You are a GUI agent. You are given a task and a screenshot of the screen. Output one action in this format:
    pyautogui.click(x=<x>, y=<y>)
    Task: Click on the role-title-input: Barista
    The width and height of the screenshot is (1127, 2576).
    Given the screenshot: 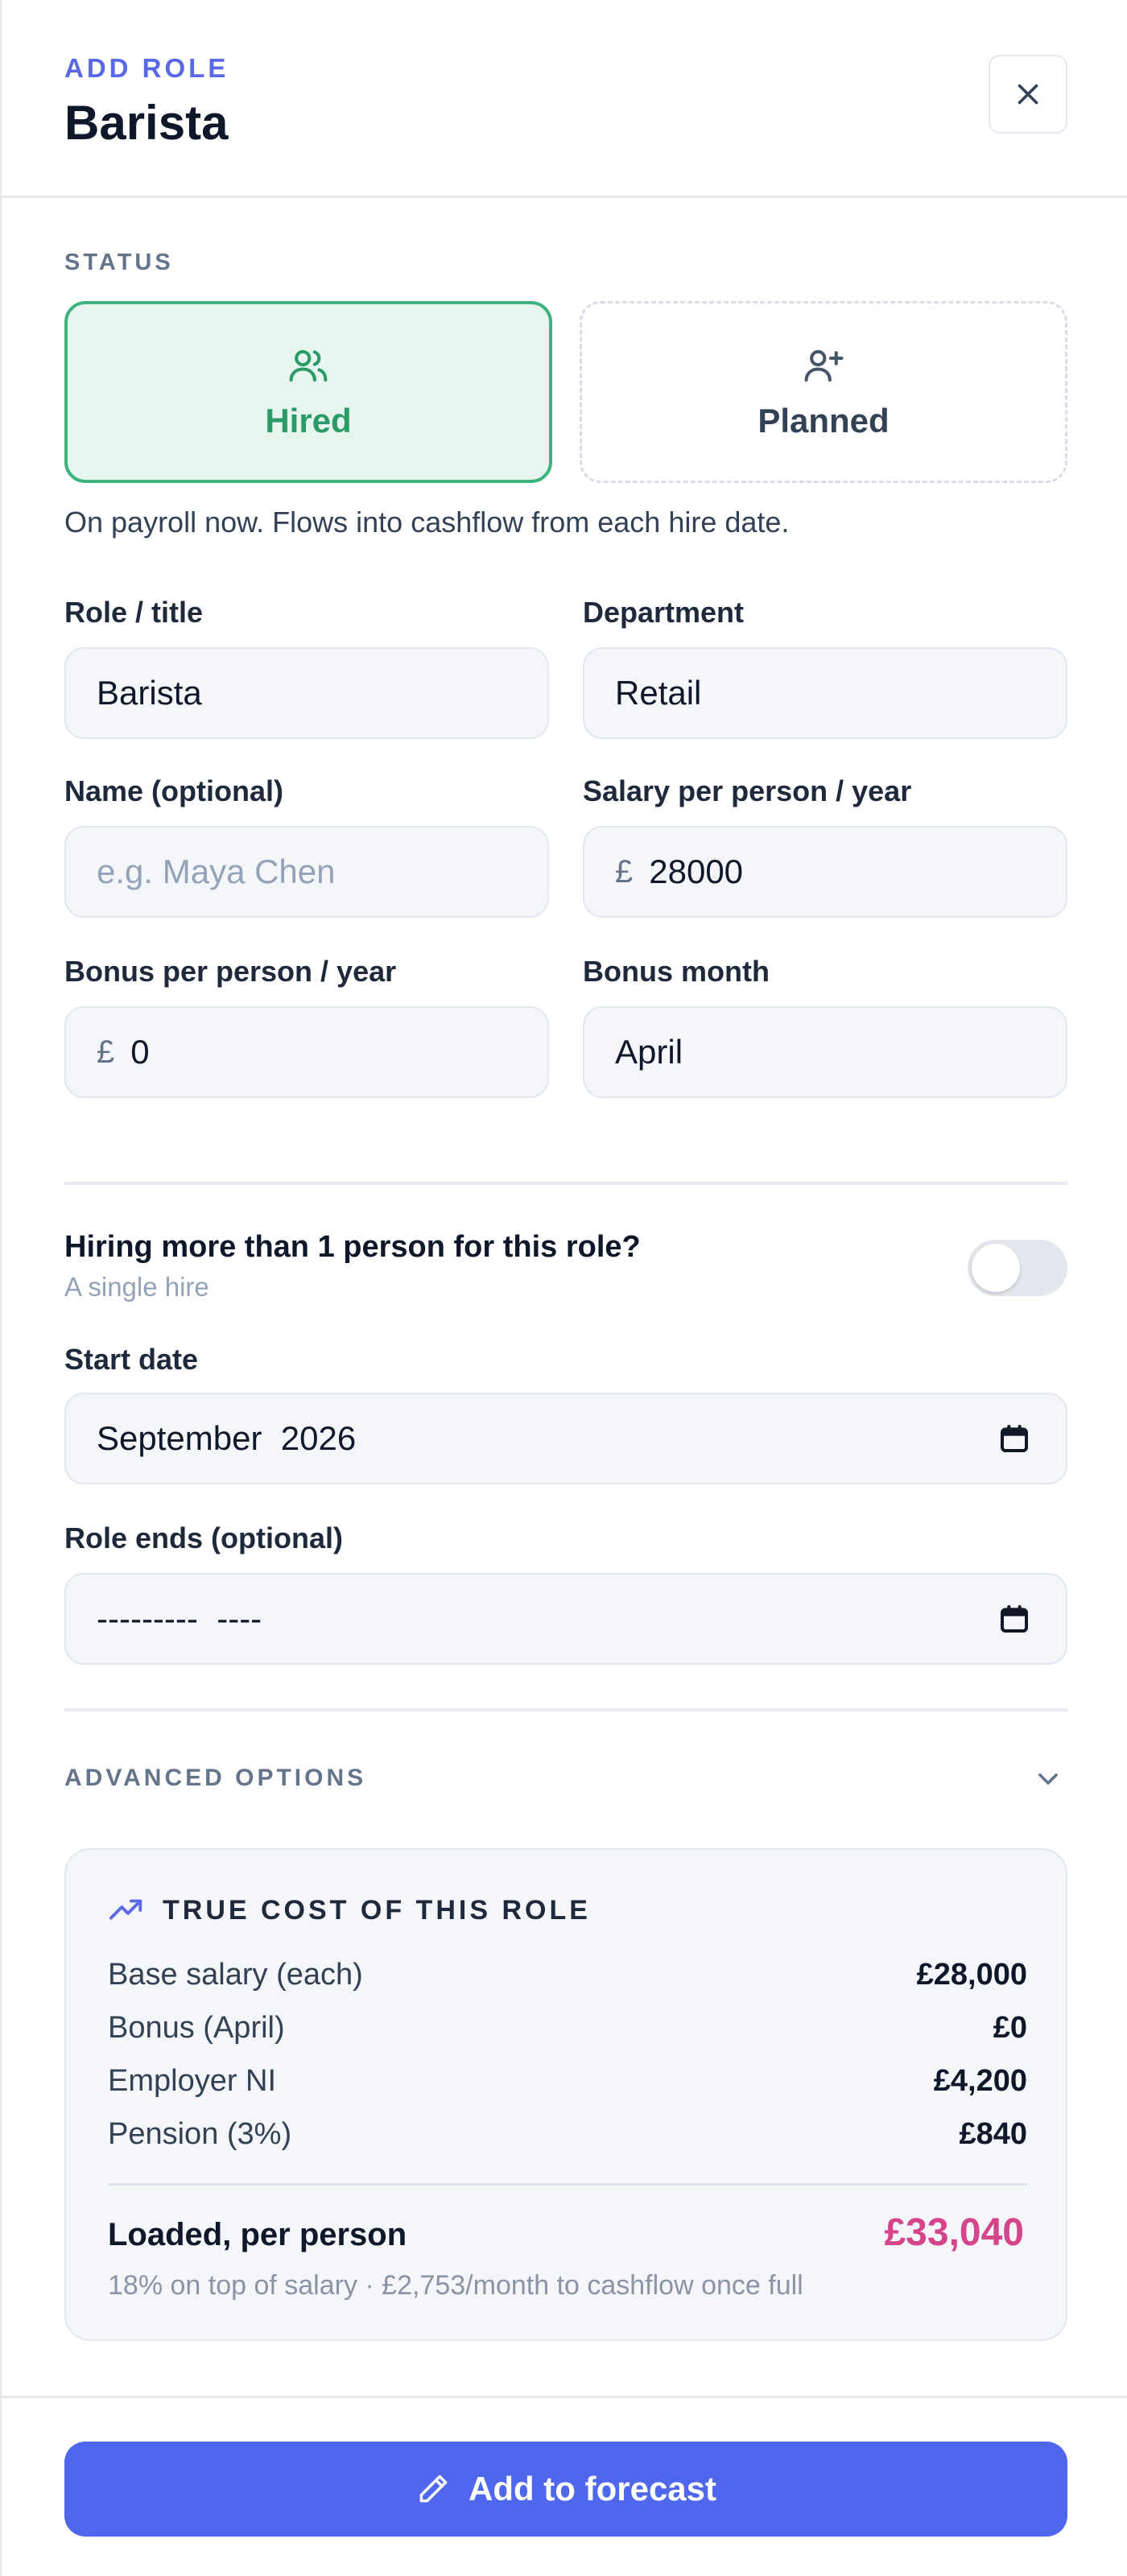 What is the action you would take?
    pyautogui.click(x=306, y=693)
    